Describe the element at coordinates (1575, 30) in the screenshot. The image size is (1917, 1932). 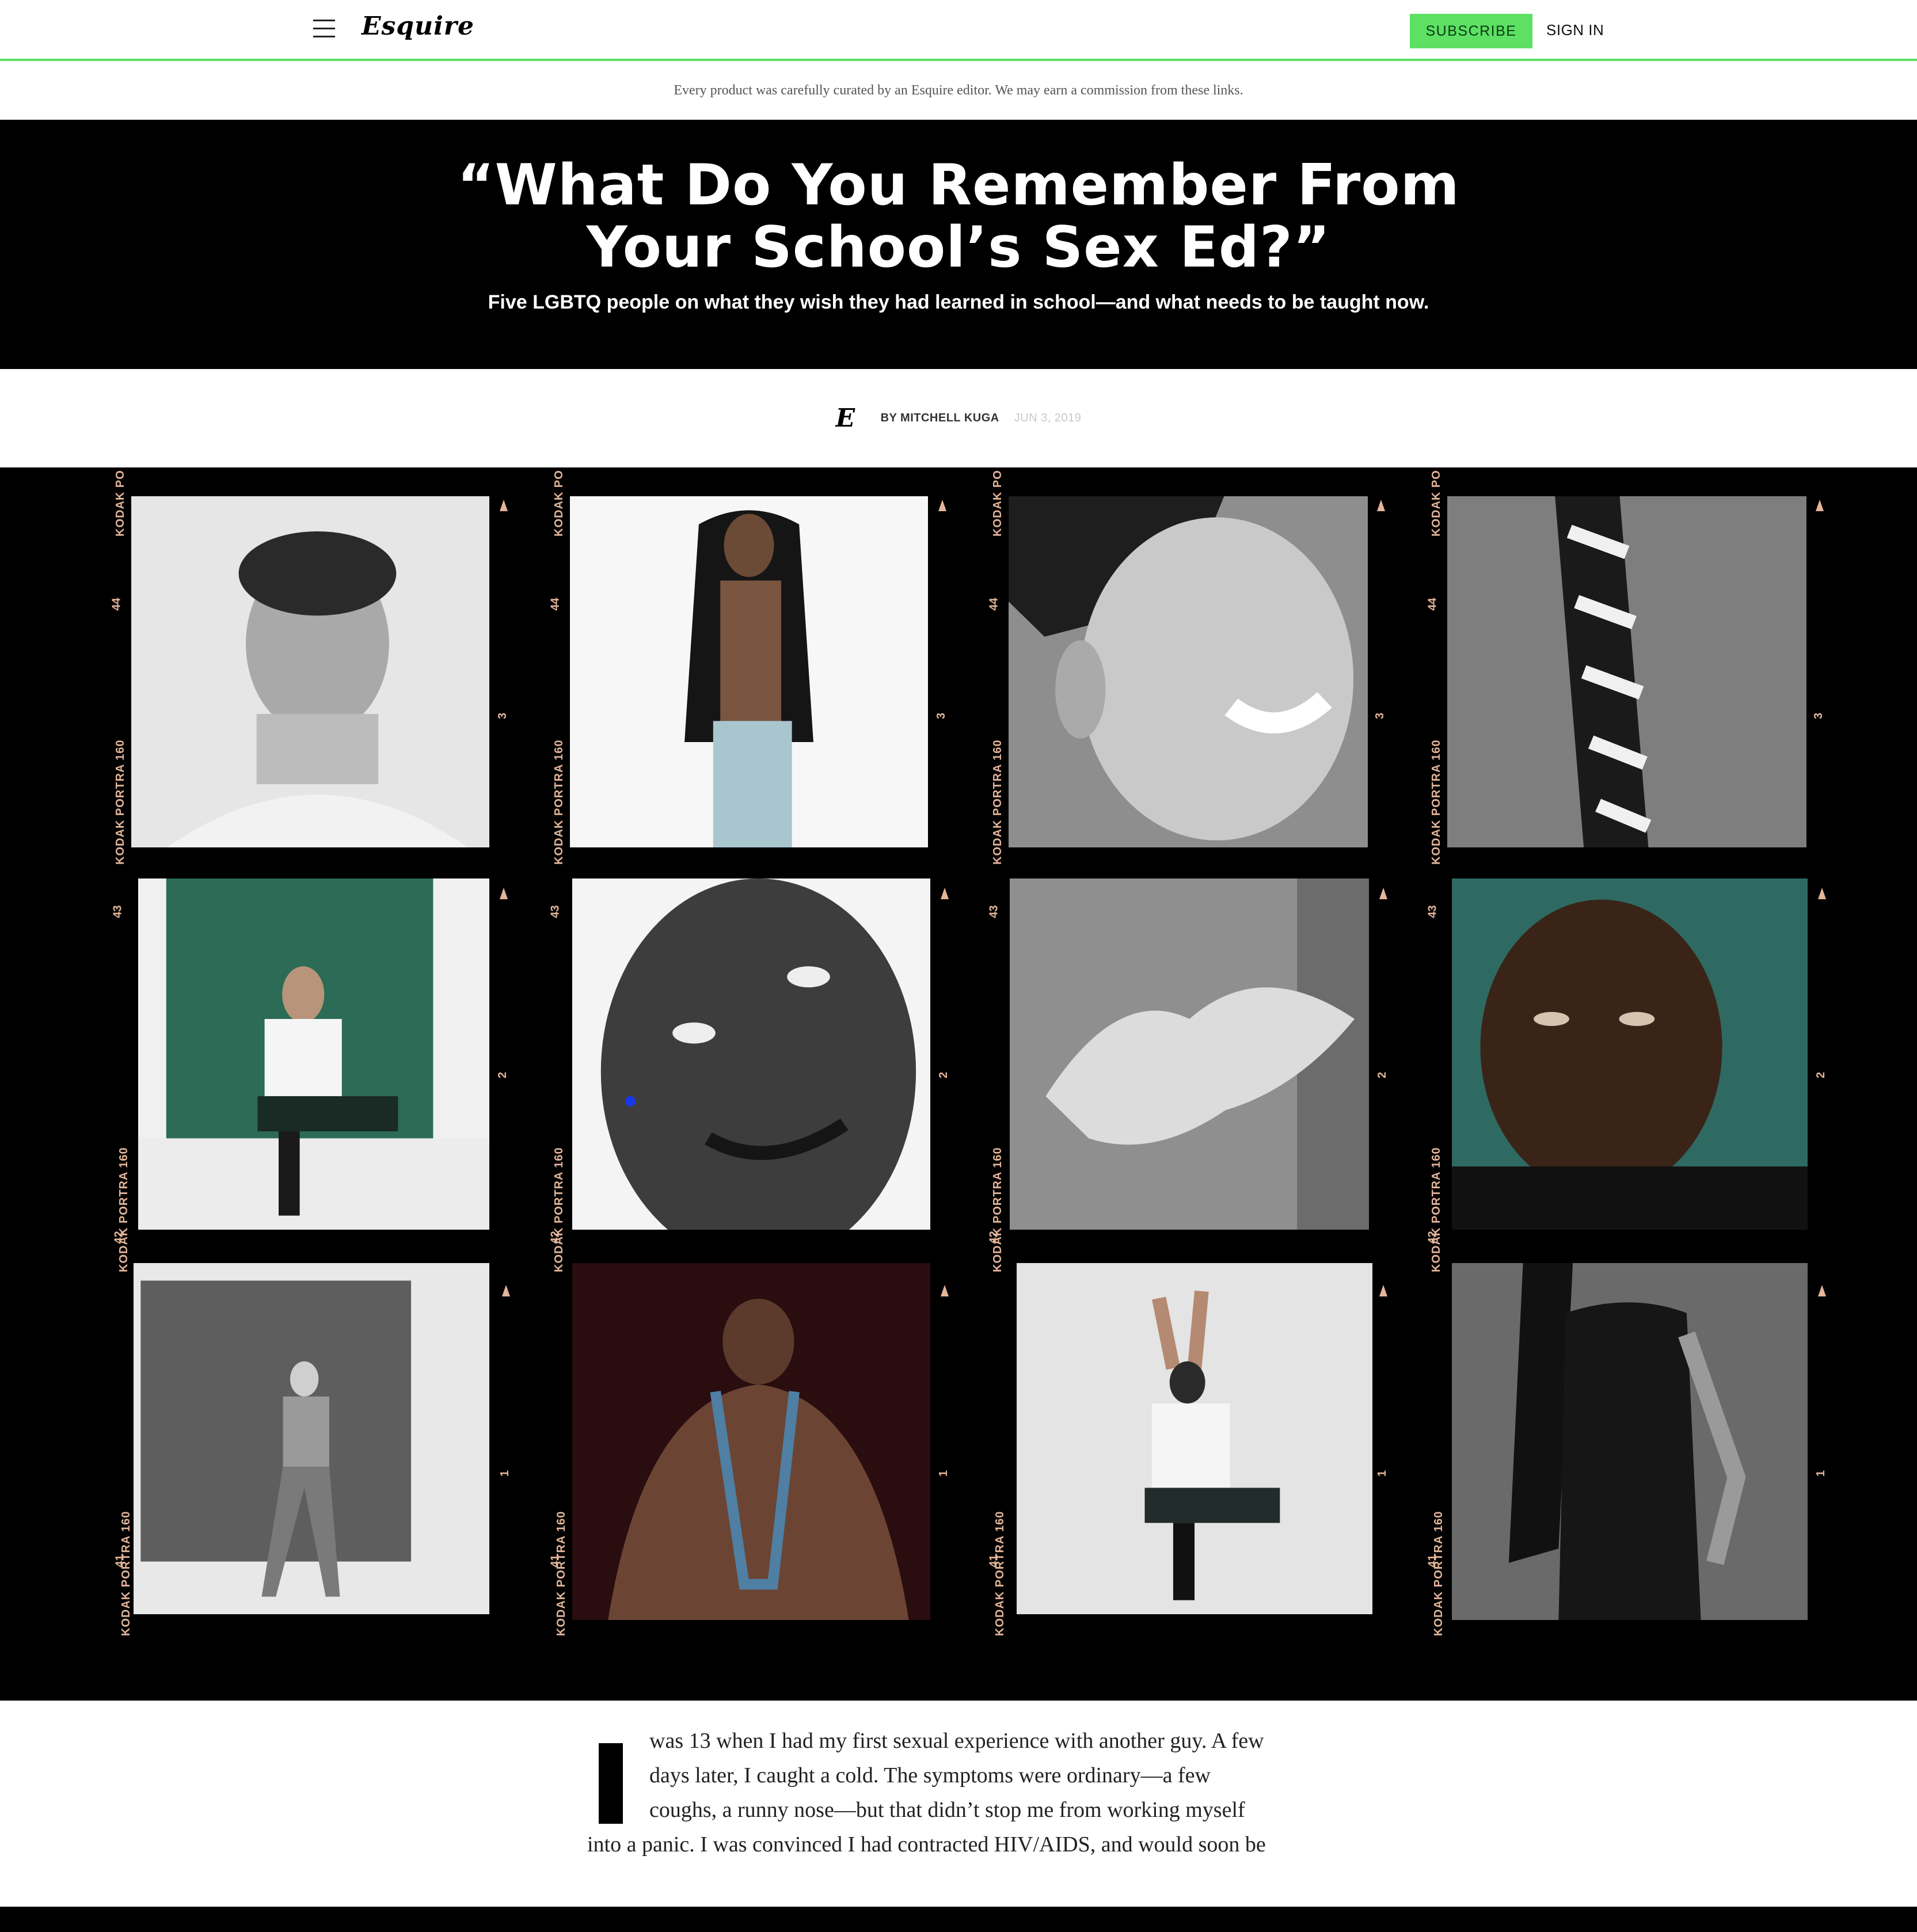
I see `sign-in-link: SIGN IN` at that location.